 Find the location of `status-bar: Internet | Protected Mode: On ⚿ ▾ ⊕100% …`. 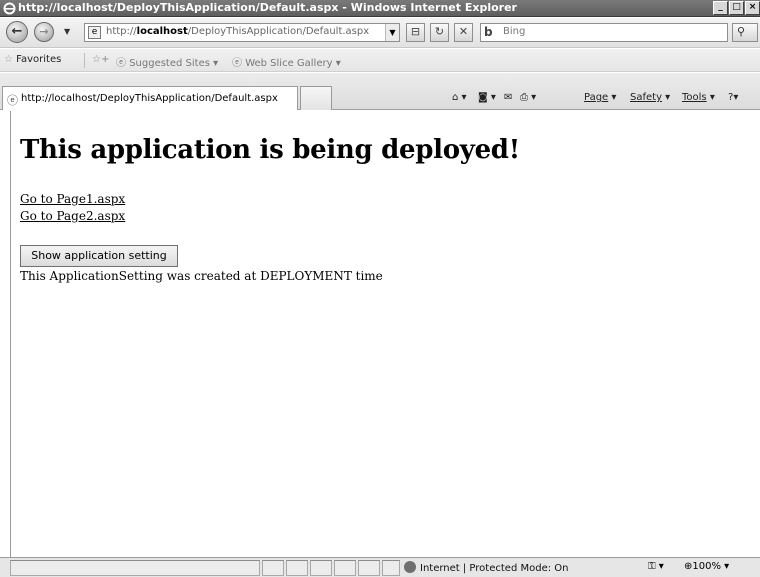

status-bar: Internet | Protected Mode: On ⚿ ▾ ⊕100% … is located at coordinates (380, 567).